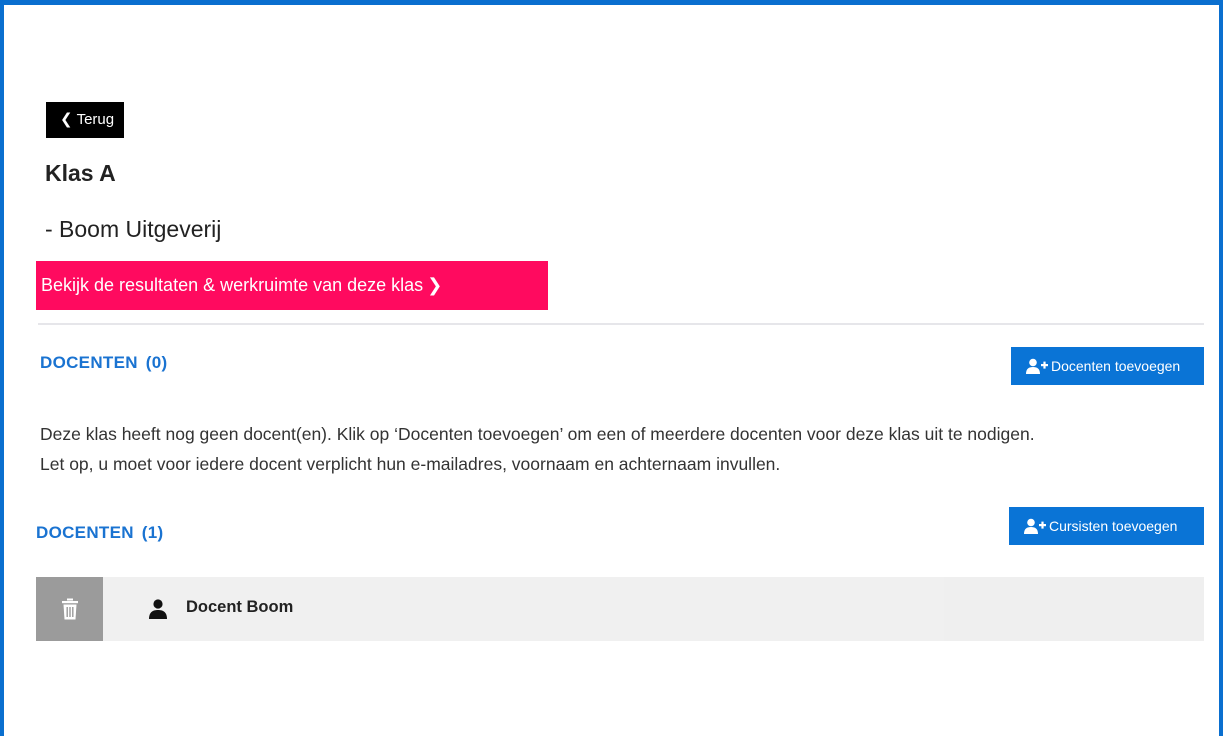 The width and height of the screenshot is (1223, 736). Describe the element at coordinates (66, 119) in the screenshot. I see `chevron-left-icon: ❮` at that location.